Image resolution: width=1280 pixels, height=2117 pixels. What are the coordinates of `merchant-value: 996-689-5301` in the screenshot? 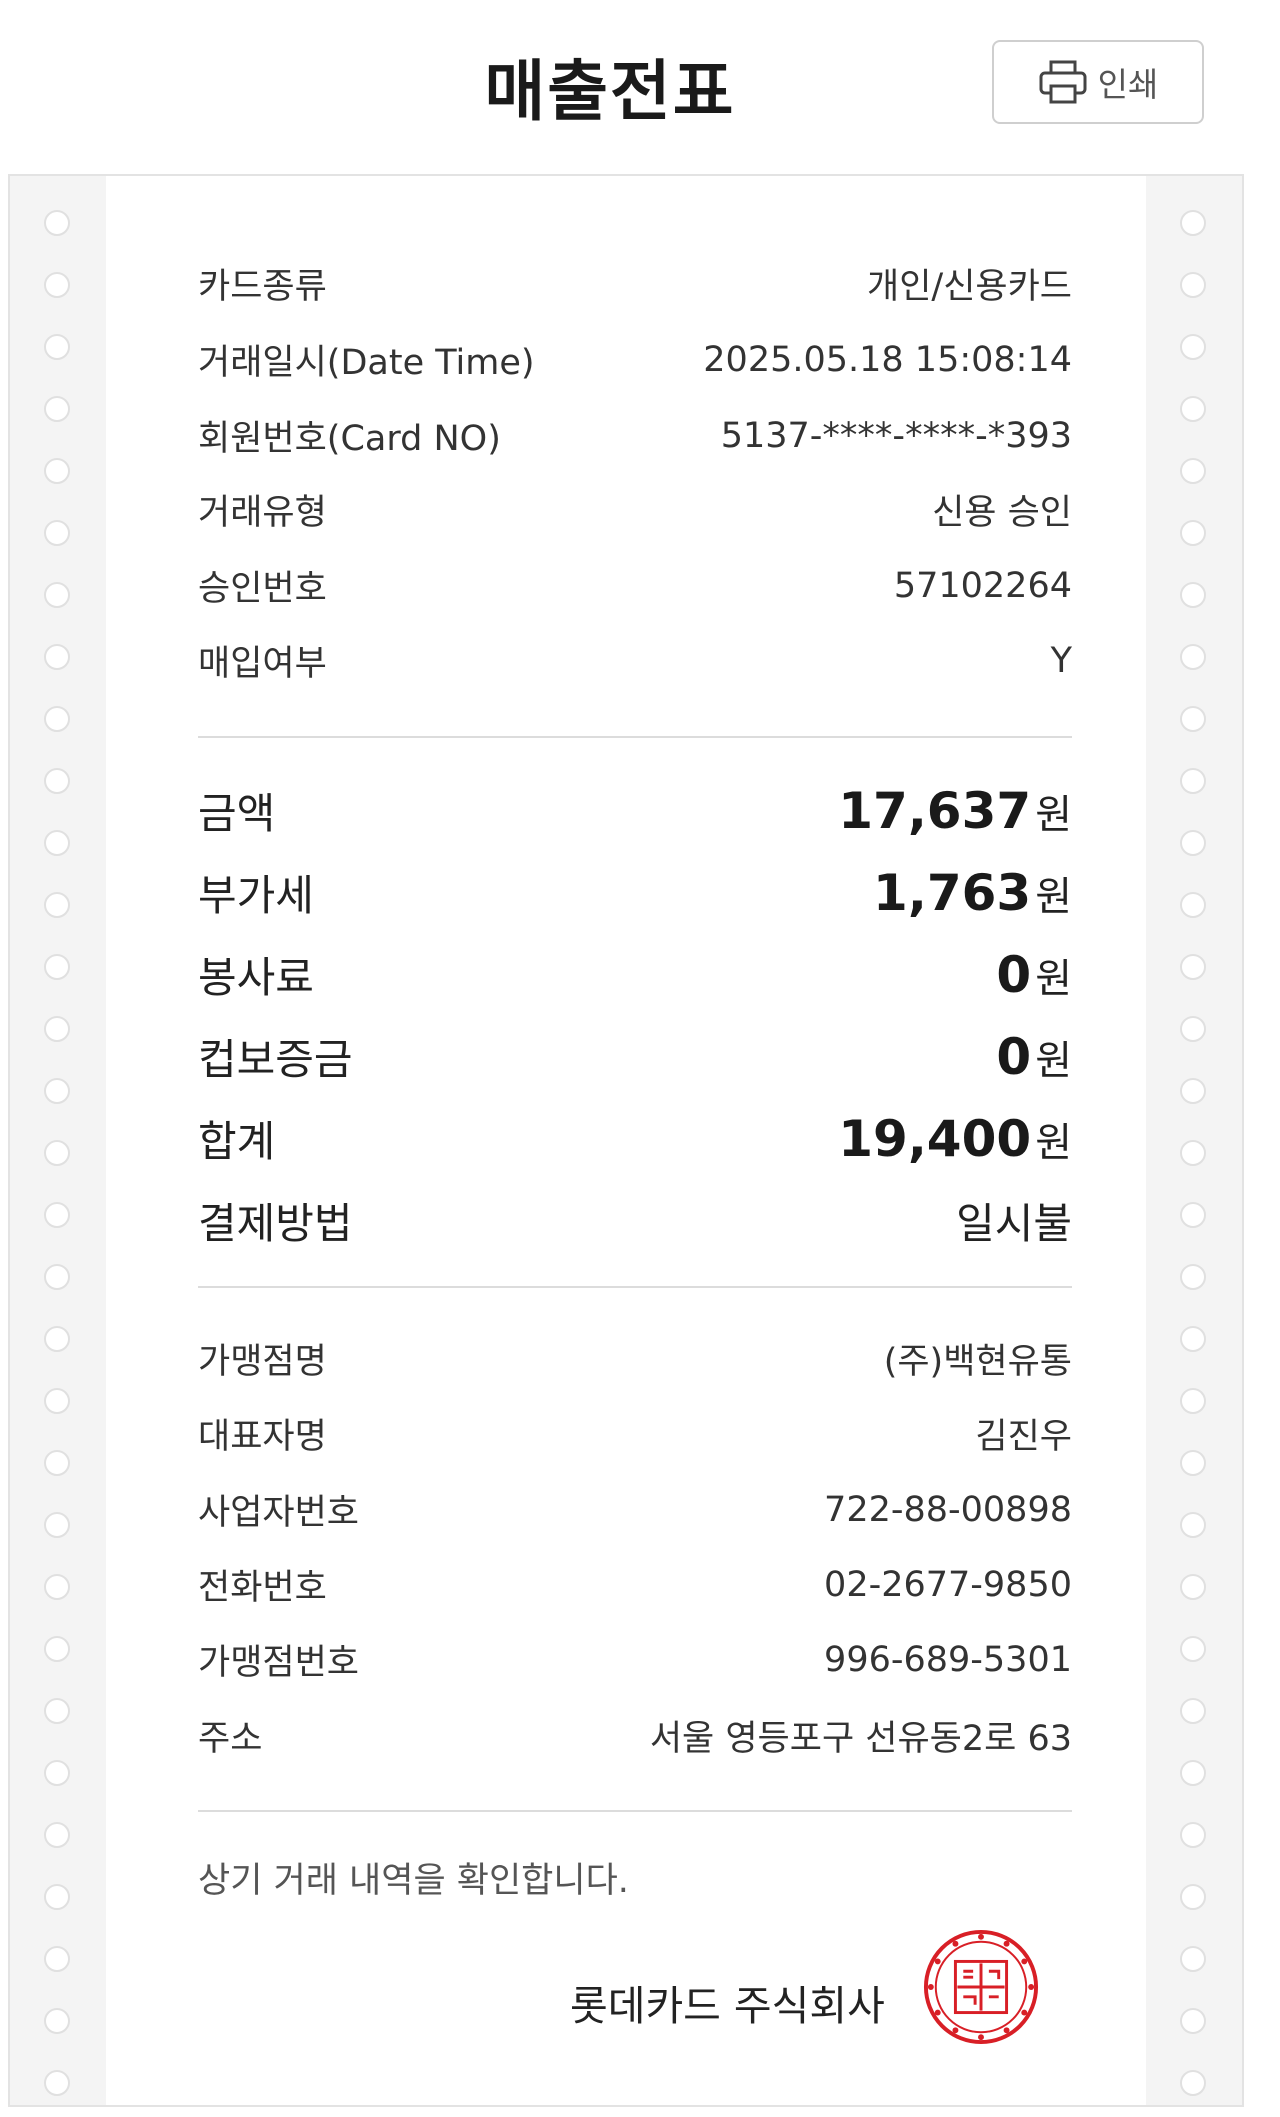 It's located at (948, 1659).